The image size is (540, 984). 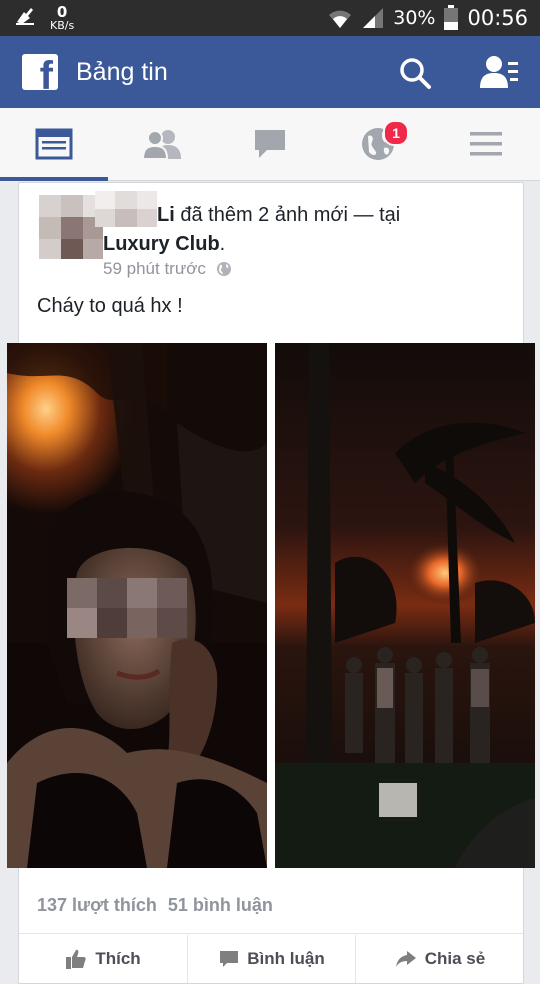 What do you see at coordinates (286, 958) in the screenshot?
I see `comment-label: Bình luận` at bounding box center [286, 958].